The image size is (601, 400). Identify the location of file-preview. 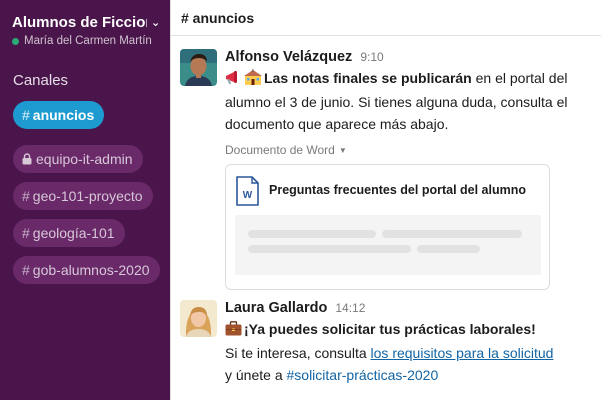
(388, 245).